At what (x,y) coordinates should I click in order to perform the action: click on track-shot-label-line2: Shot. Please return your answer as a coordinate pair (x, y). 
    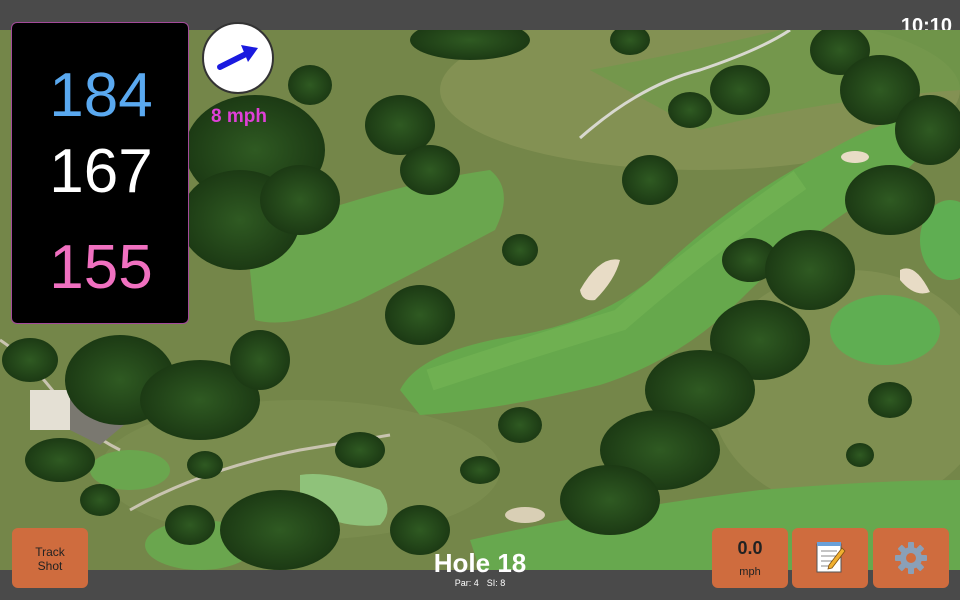
    Looking at the image, I should click on (50, 566).